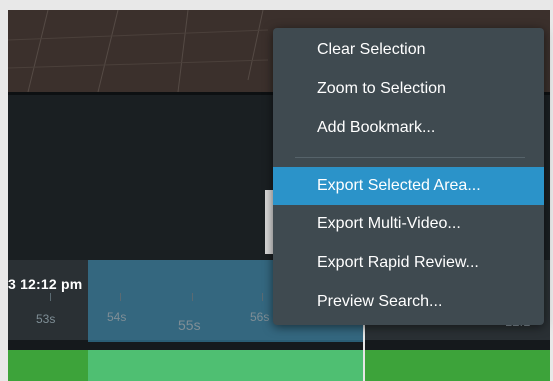 The height and width of the screenshot is (381, 553). I want to click on timeline-tick-label: 56s, so click(260, 317).